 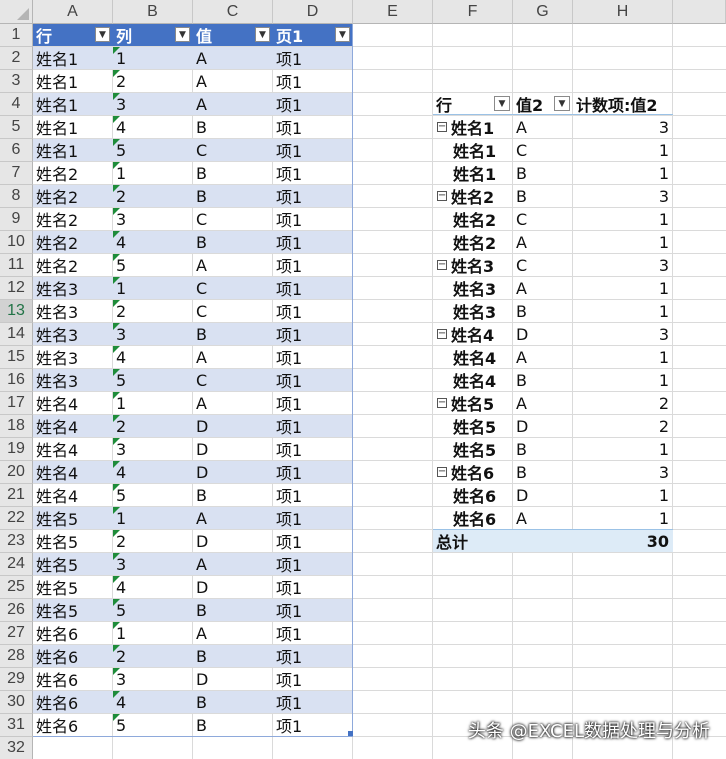 What do you see at coordinates (473, 265) in the screenshot?
I see `pivot-row-group: − 姓名3` at bounding box center [473, 265].